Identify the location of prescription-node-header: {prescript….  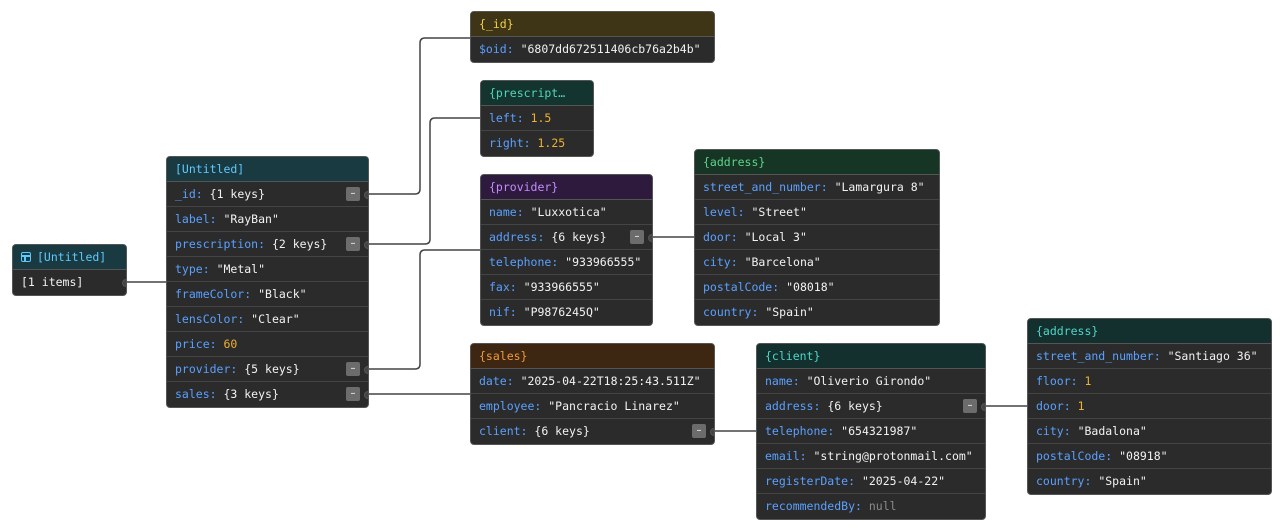
(537, 93).